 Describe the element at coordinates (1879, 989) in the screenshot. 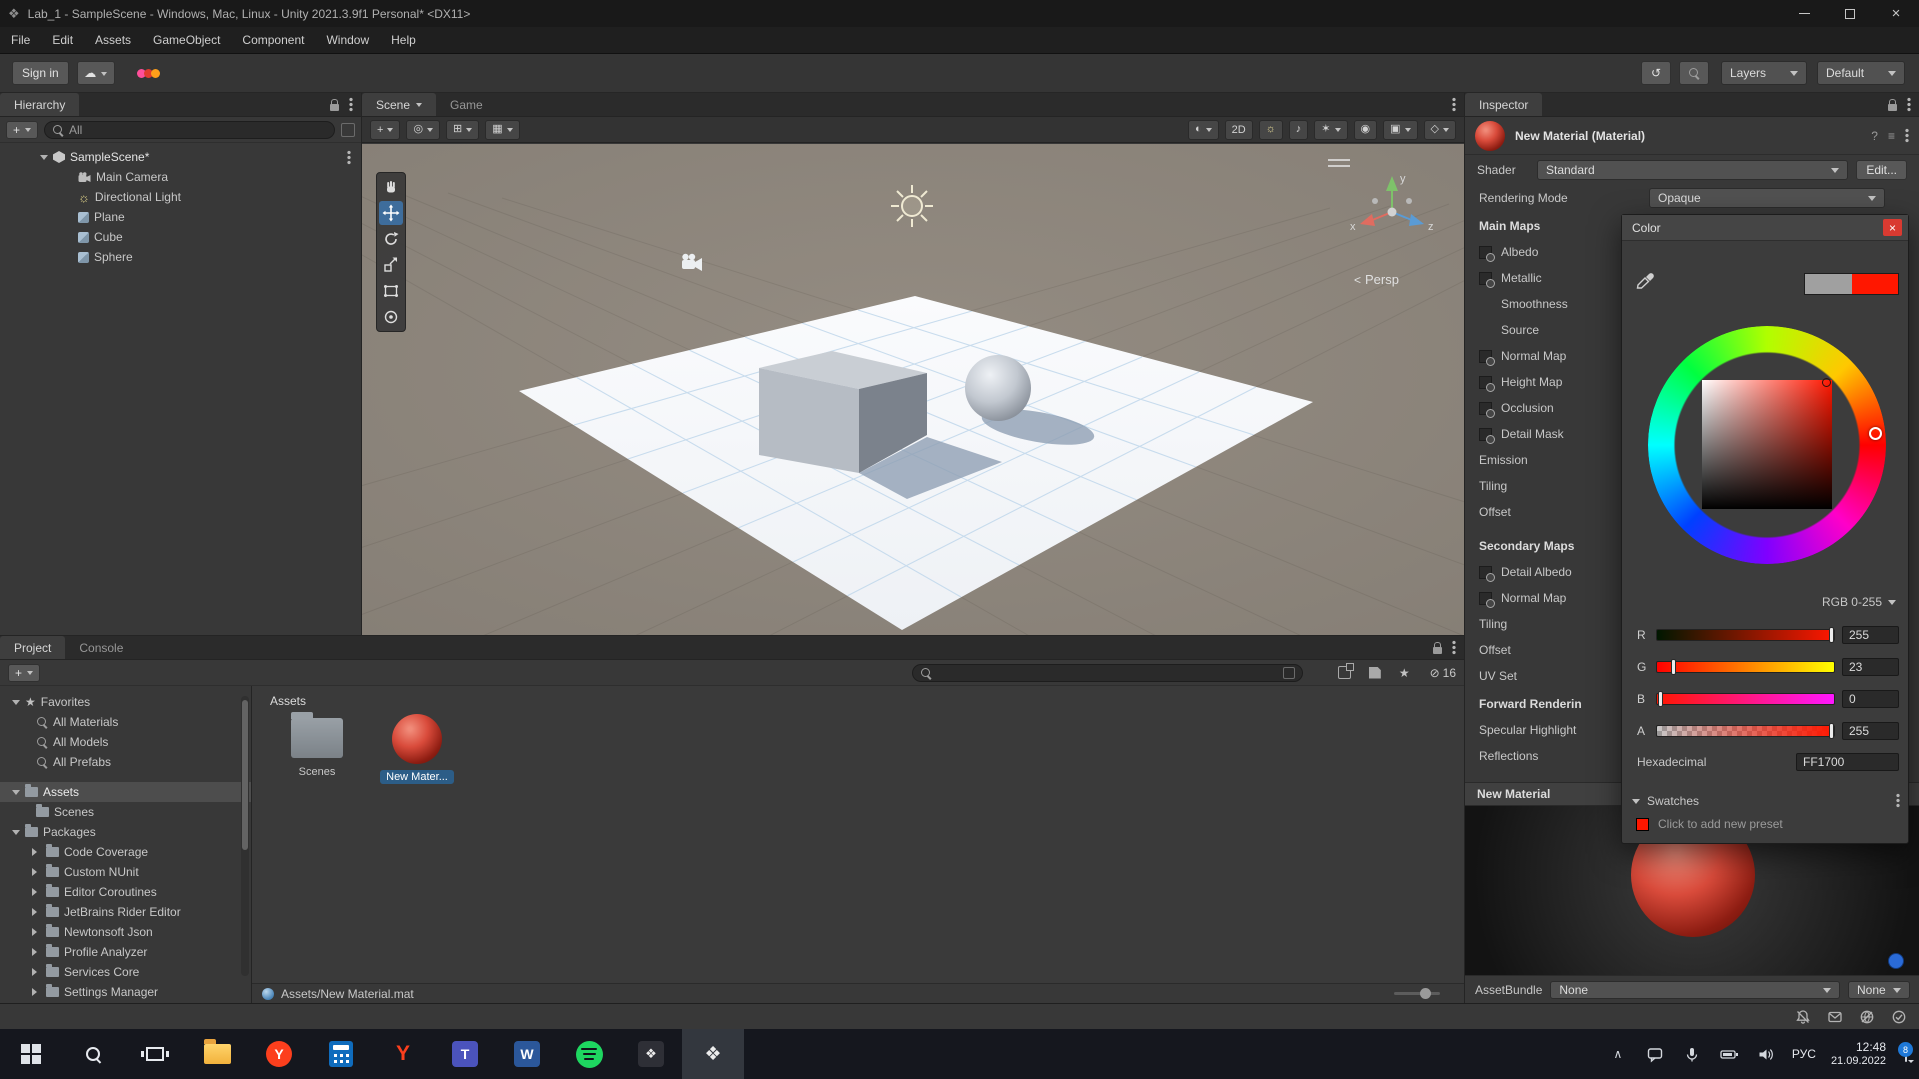

I see `assetbundle-variant-dropdown: None` at that location.